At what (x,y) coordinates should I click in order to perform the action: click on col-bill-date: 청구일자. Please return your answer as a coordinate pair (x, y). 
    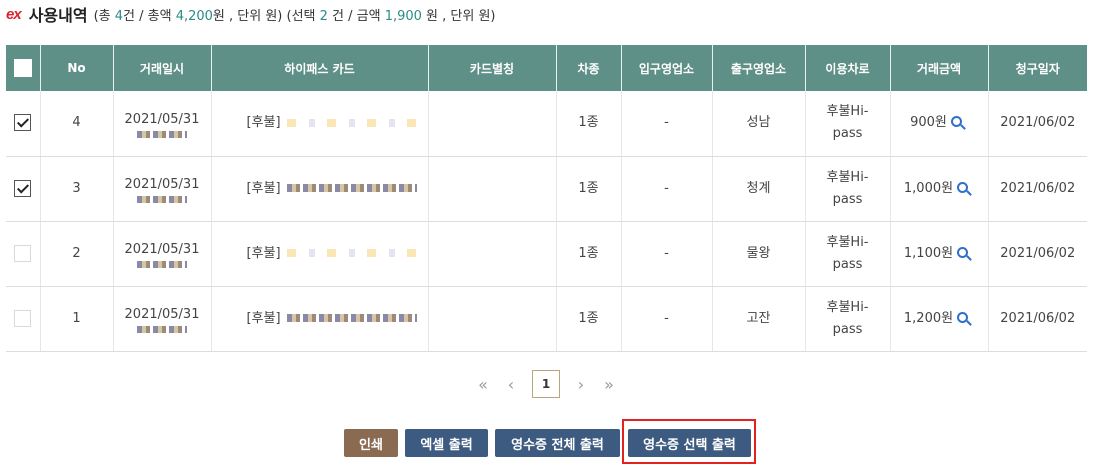
    Looking at the image, I should click on (1037, 68).